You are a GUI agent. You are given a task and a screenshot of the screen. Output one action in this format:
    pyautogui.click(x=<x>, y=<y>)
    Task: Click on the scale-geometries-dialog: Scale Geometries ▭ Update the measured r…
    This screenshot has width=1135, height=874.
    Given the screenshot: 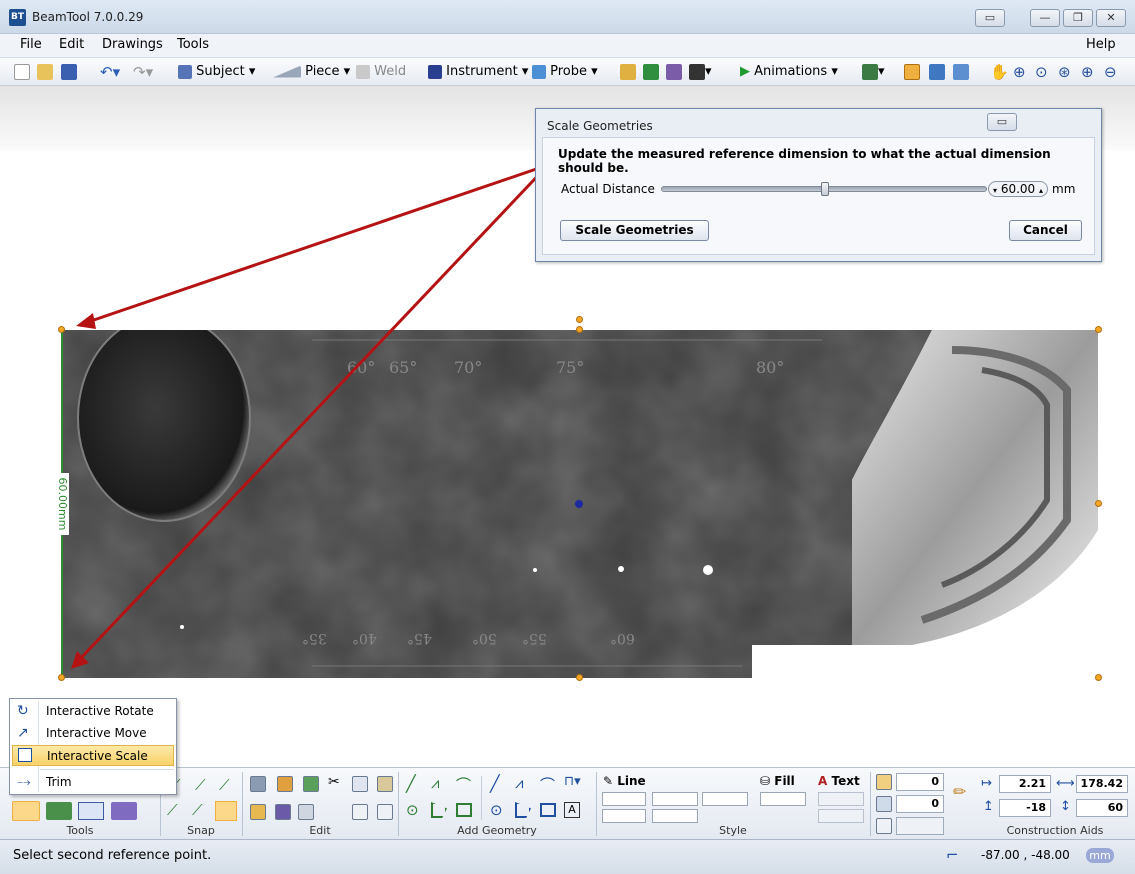 What is the action you would take?
    pyautogui.click(x=818, y=185)
    